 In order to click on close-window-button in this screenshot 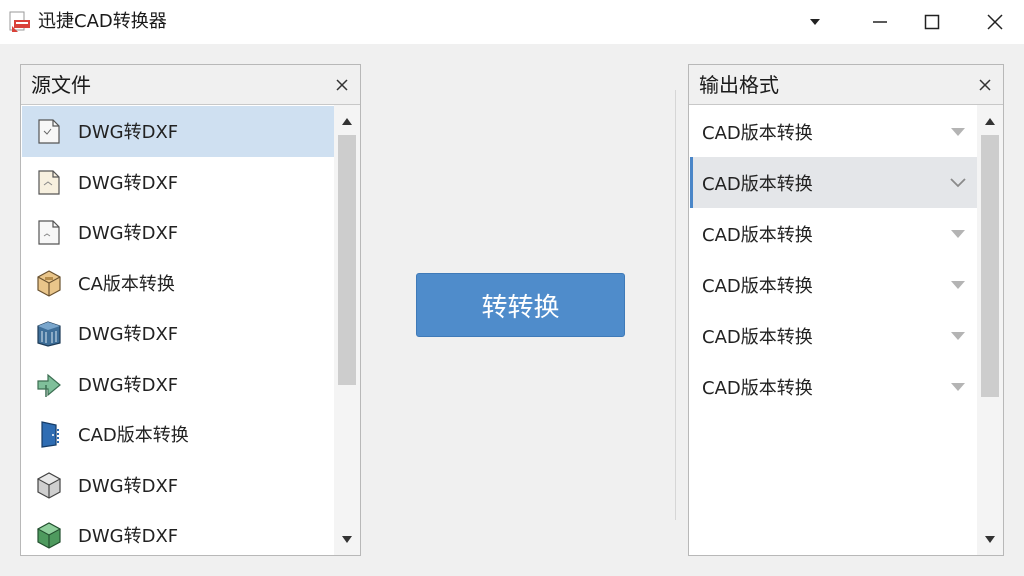, I will do `click(995, 22)`.